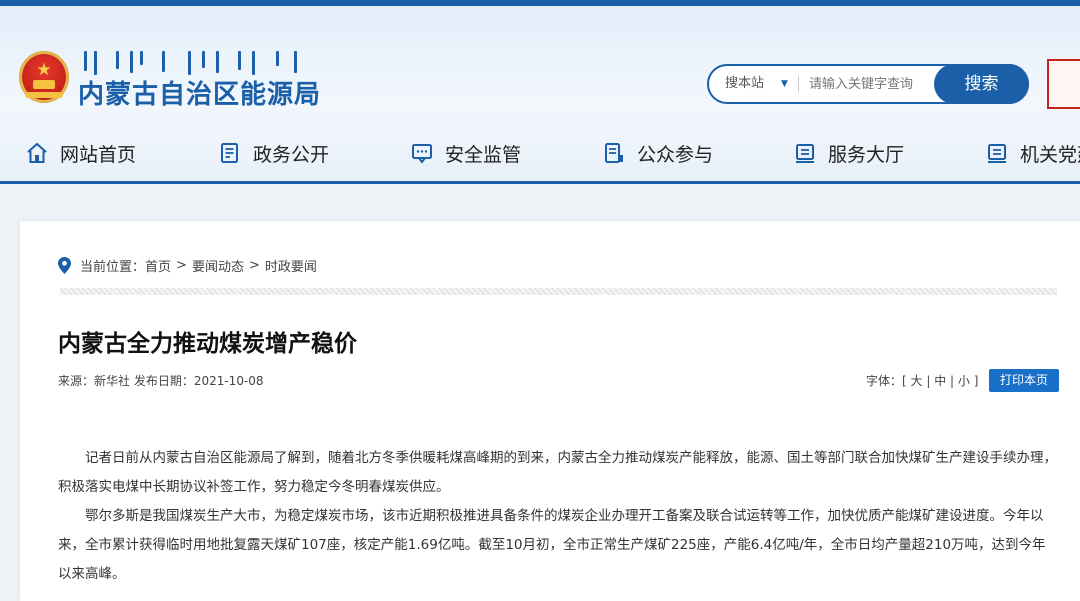 This screenshot has height=601, width=1080. What do you see at coordinates (540, 153) in the screenshot?
I see `main-navigation: 网站首页 政务公开 安全监管 公众参与 服务大厅 机关党` at bounding box center [540, 153].